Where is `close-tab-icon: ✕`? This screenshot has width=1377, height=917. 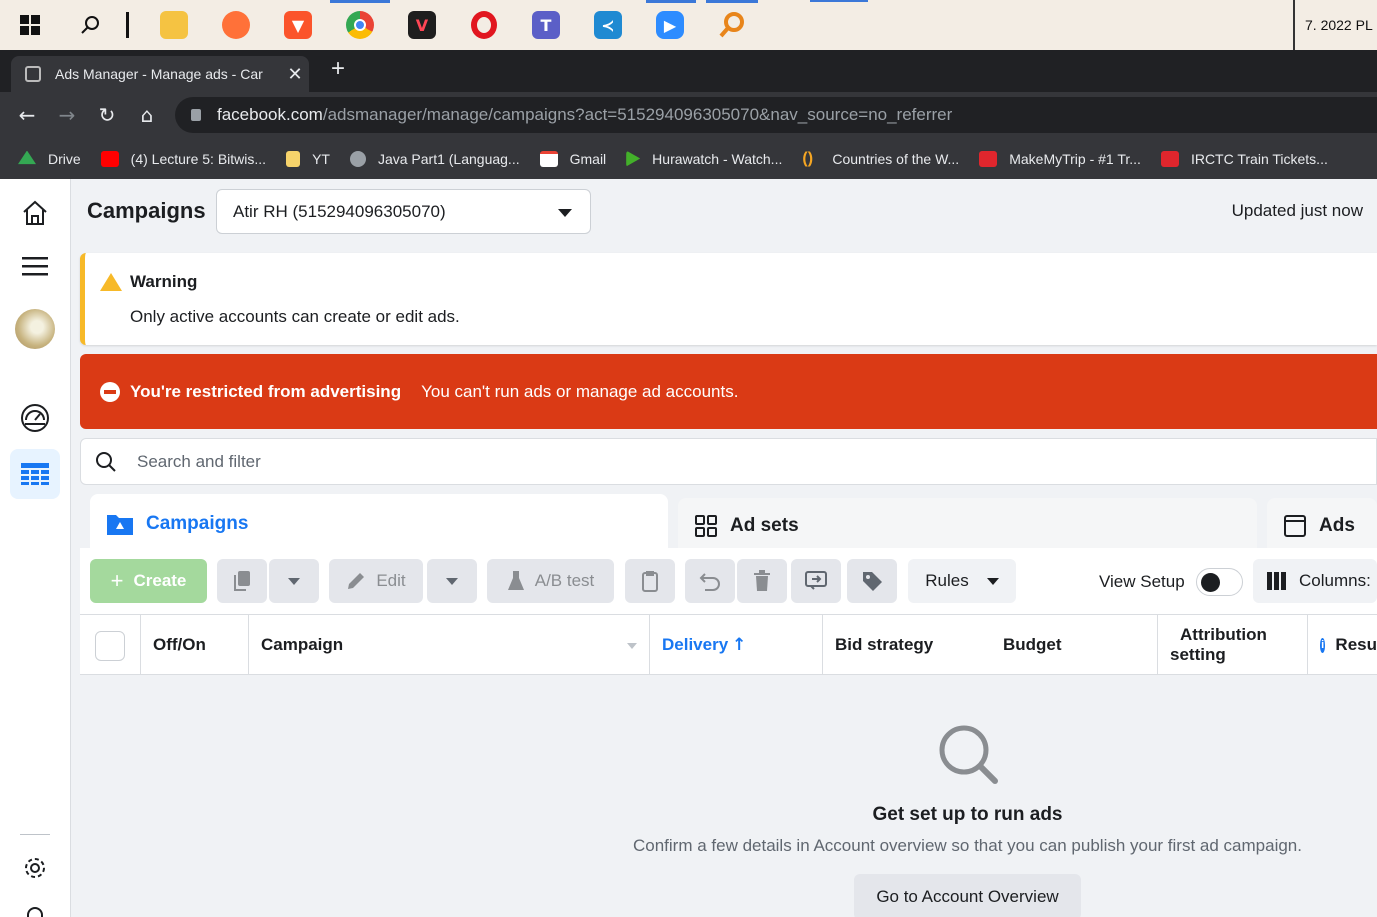
close-tab-icon: ✕ is located at coordinates (295, 74).